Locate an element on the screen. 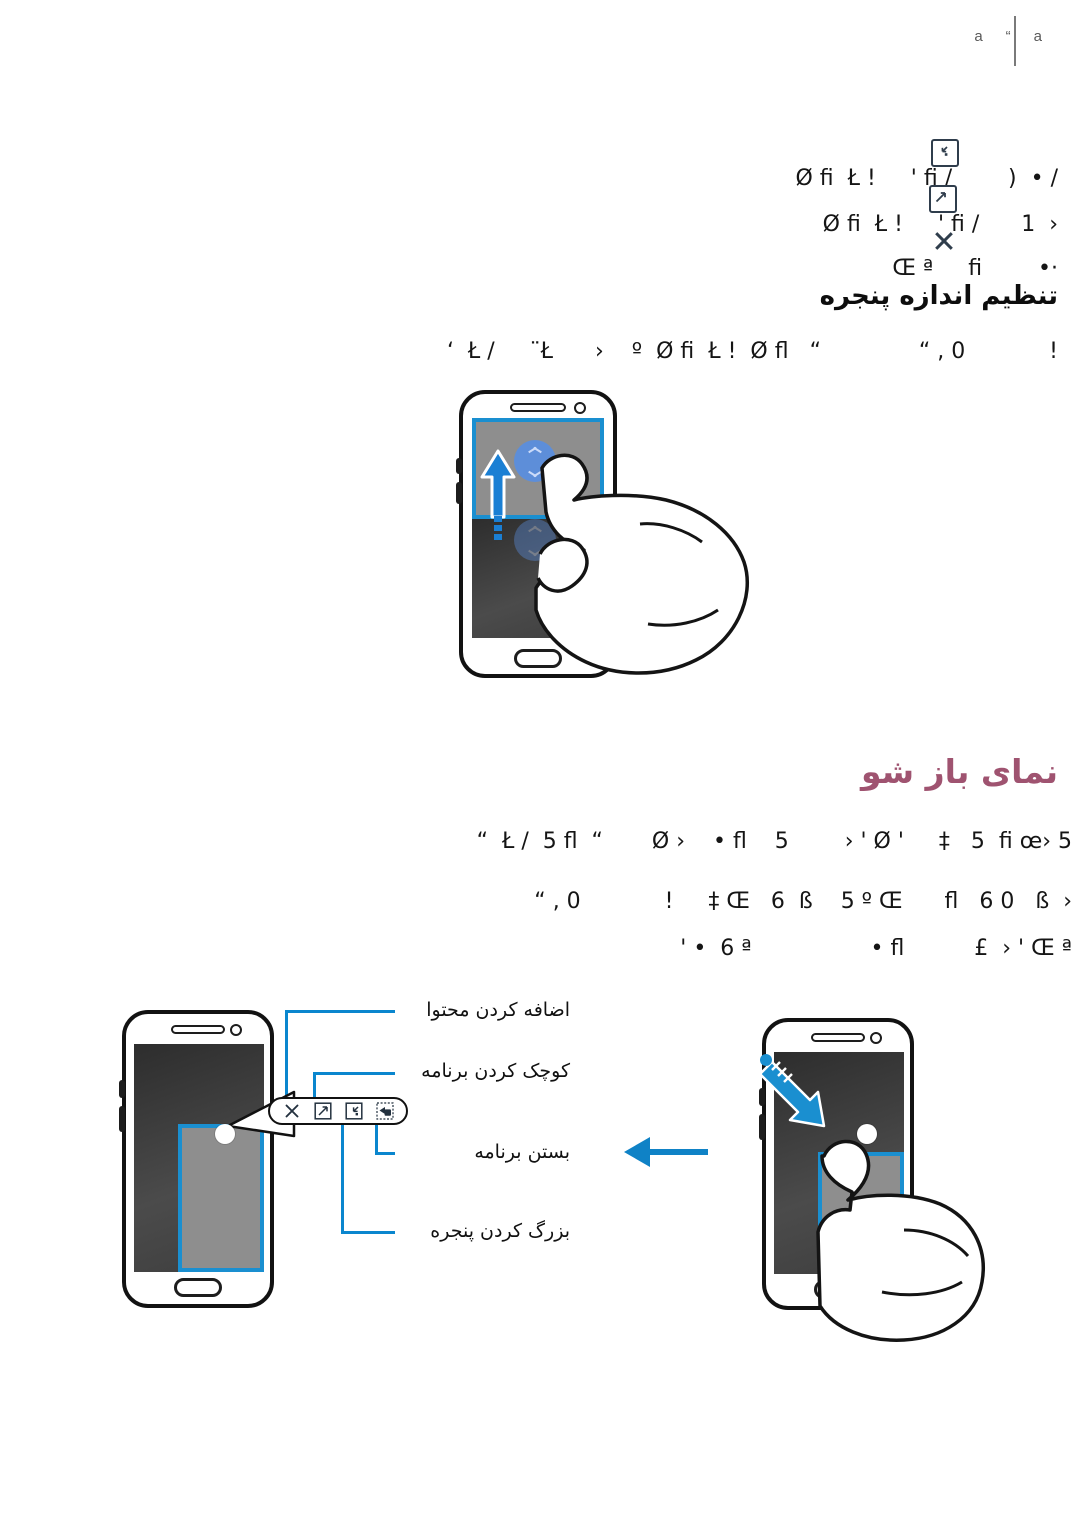  header-left-text: a is located at coordinates (1038, 36).